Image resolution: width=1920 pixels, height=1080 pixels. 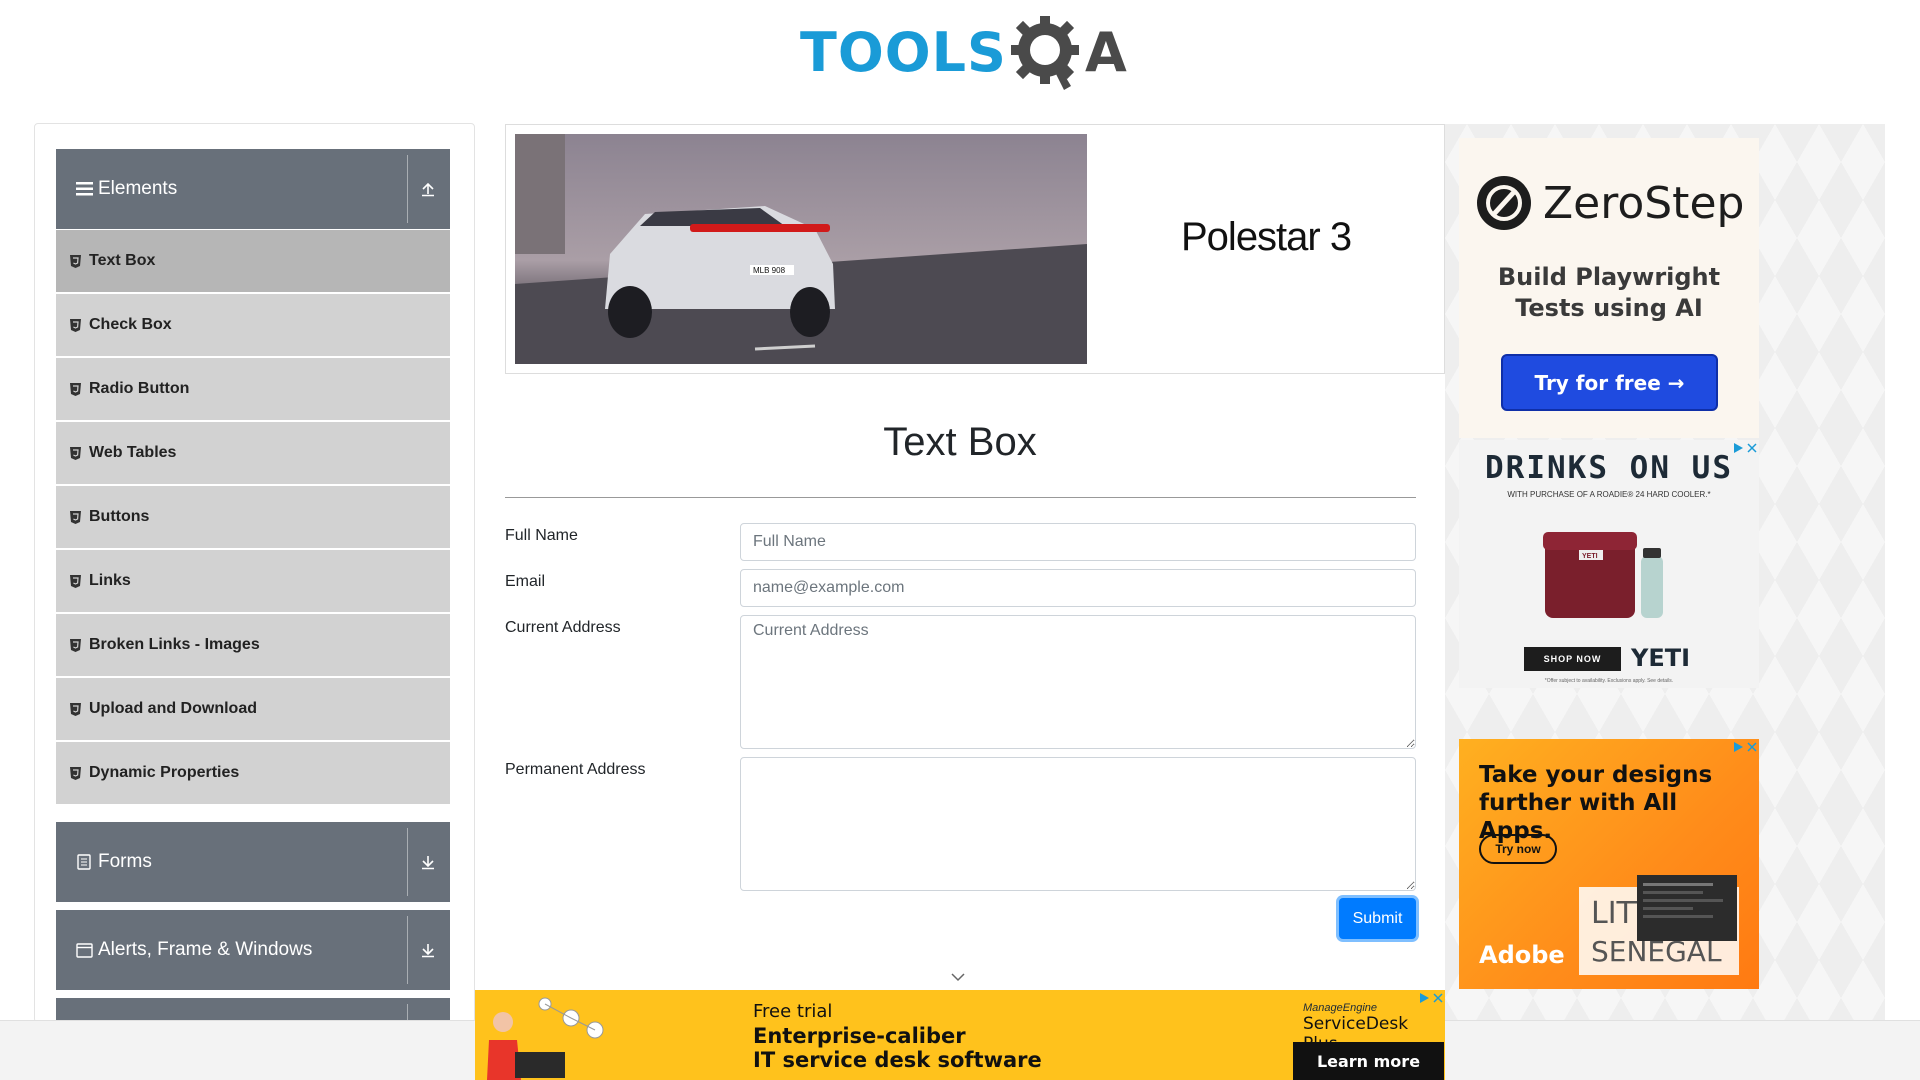 I want to click on car-photo: MLB 908, so click(x=801, y=249).